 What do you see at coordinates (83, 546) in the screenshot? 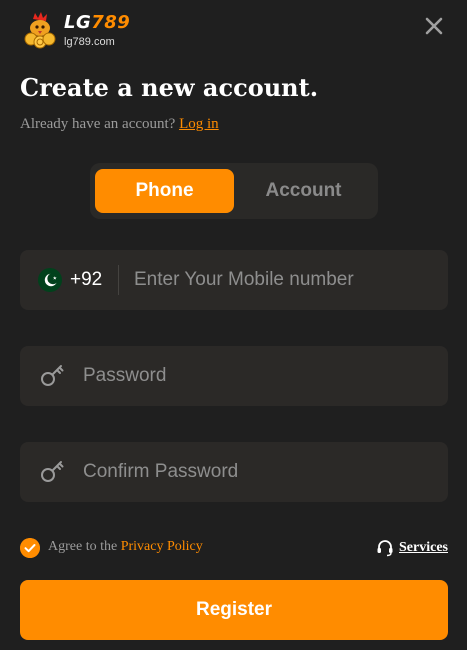
I see `agree-label: Agree to the` at bounding box center [83, 546].